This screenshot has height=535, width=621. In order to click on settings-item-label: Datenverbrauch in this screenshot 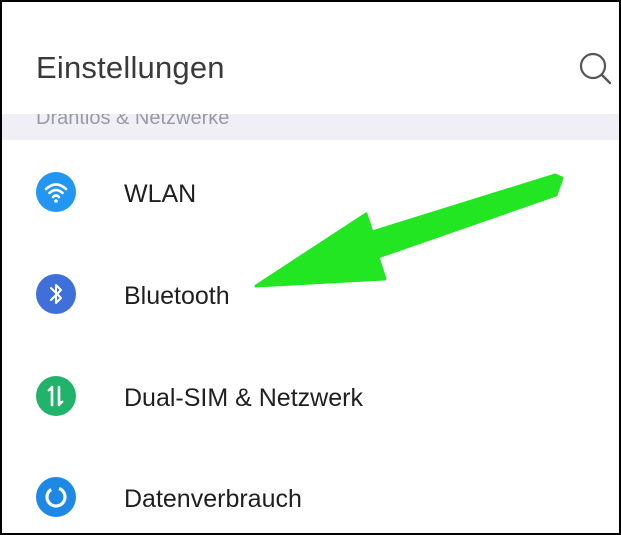, I will do `click(213, 499)`.